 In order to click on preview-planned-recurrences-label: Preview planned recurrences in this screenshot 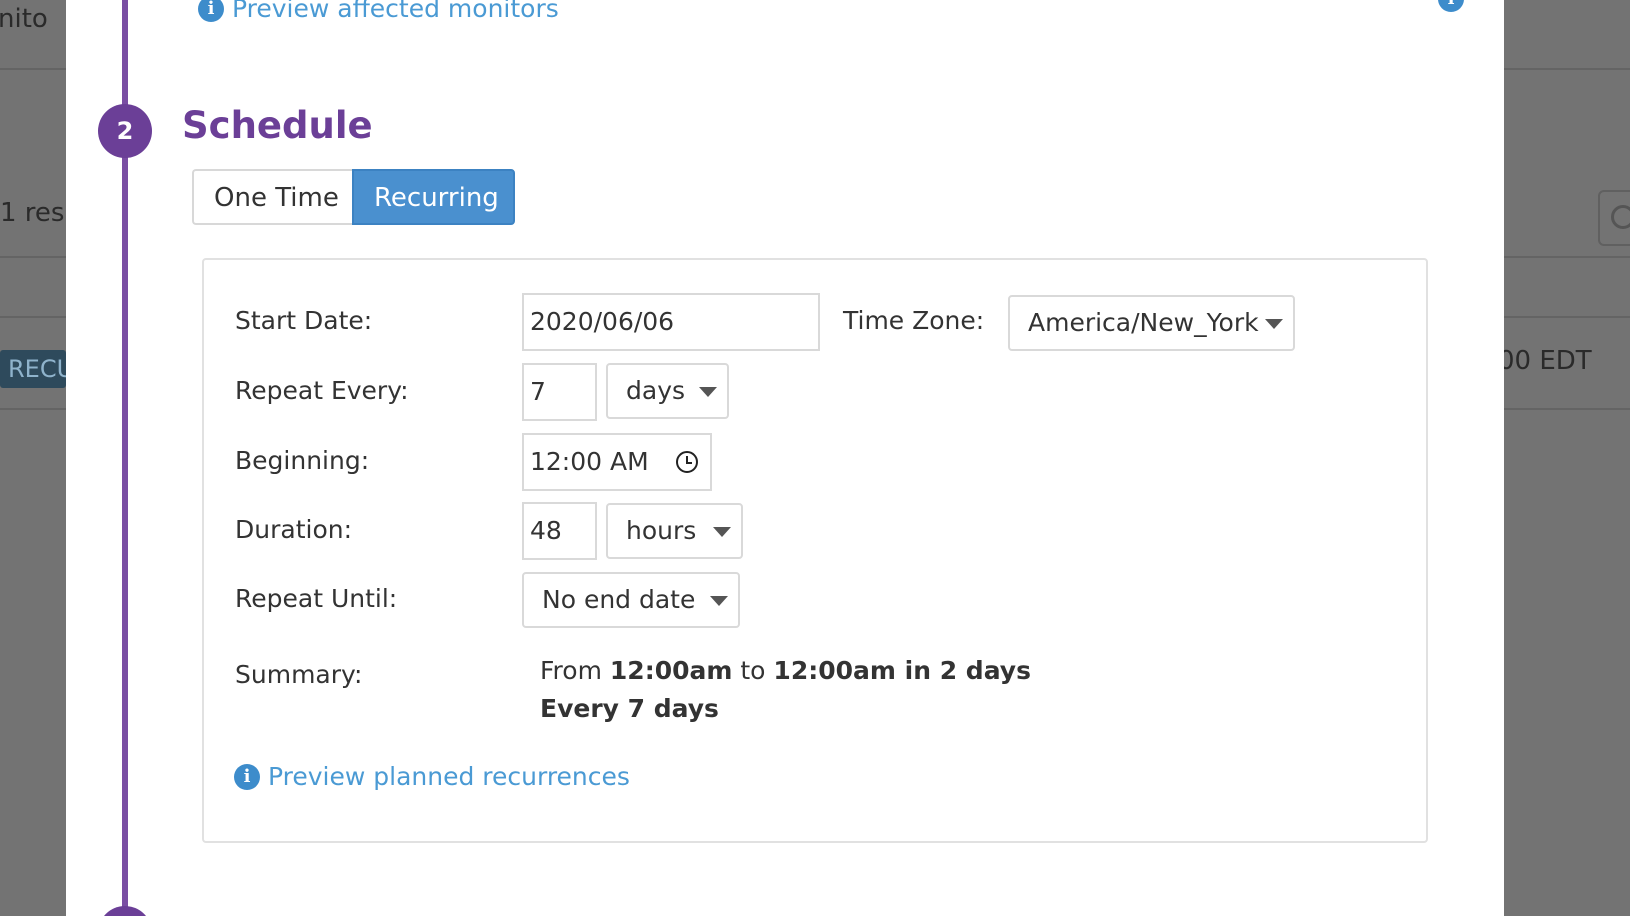, I will do `click(449, 776)`.